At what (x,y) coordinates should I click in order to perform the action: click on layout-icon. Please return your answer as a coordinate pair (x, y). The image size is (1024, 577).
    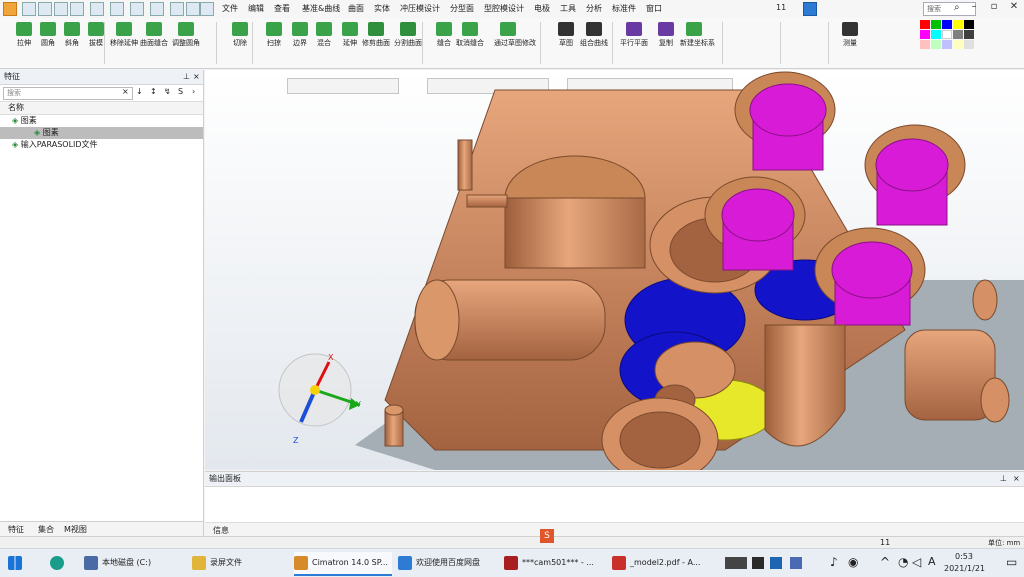
    Looking at the image, I should click on (810, 9).